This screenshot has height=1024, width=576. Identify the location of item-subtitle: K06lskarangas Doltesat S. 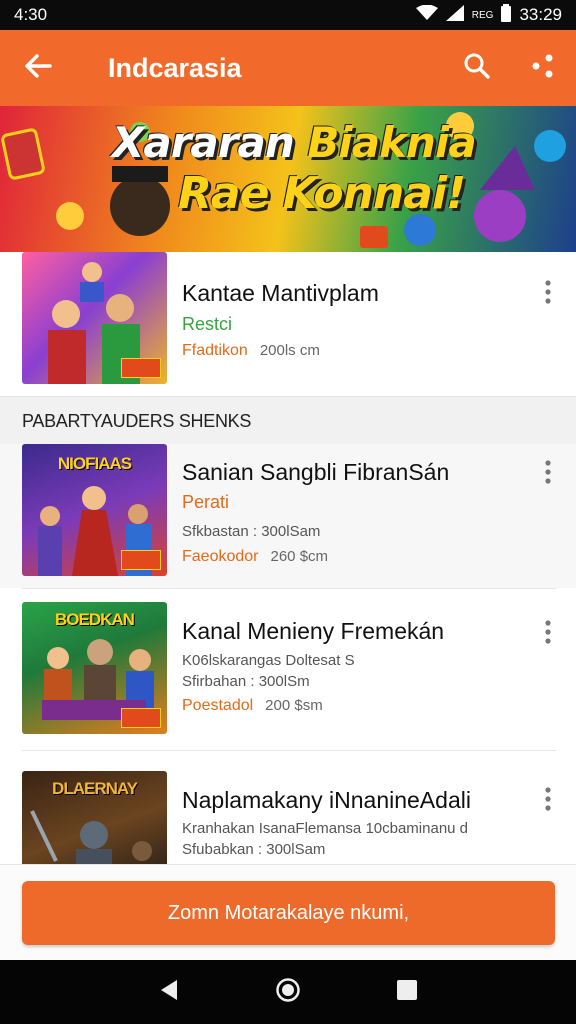
(268, 660).